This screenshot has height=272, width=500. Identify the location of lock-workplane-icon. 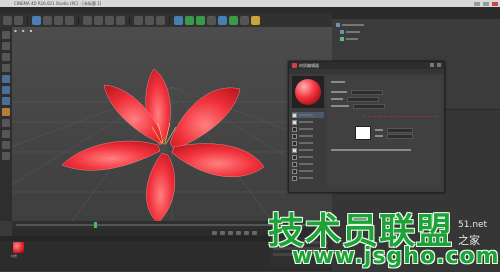
(6, 156).